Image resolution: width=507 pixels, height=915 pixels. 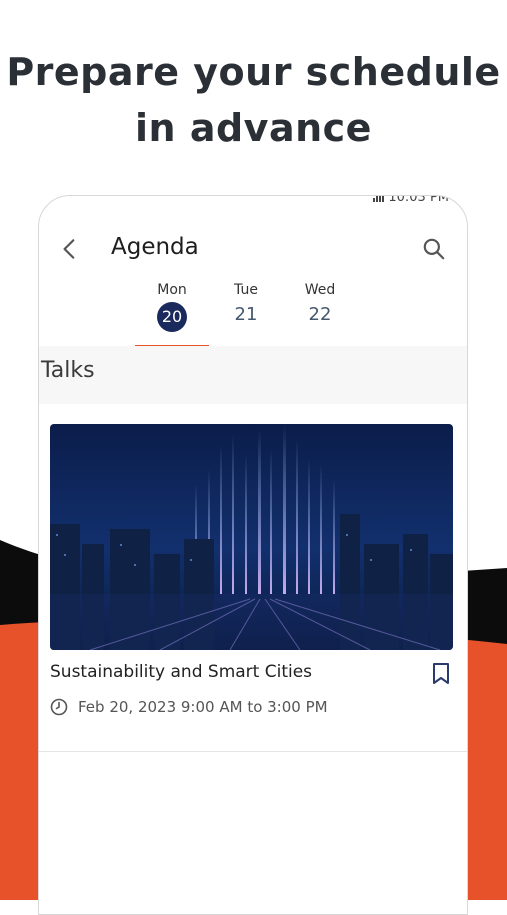 I want to click on card-divider, so click(x=253, y=751).